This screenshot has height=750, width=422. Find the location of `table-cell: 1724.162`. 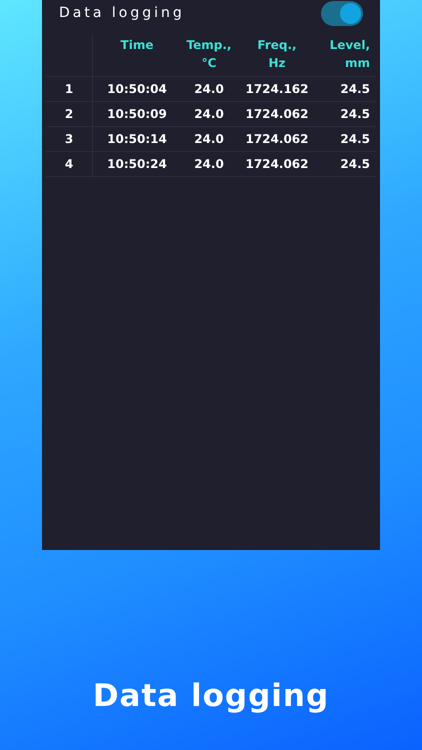

table-cell: 1724.162 is located at coordinates (276, 89).